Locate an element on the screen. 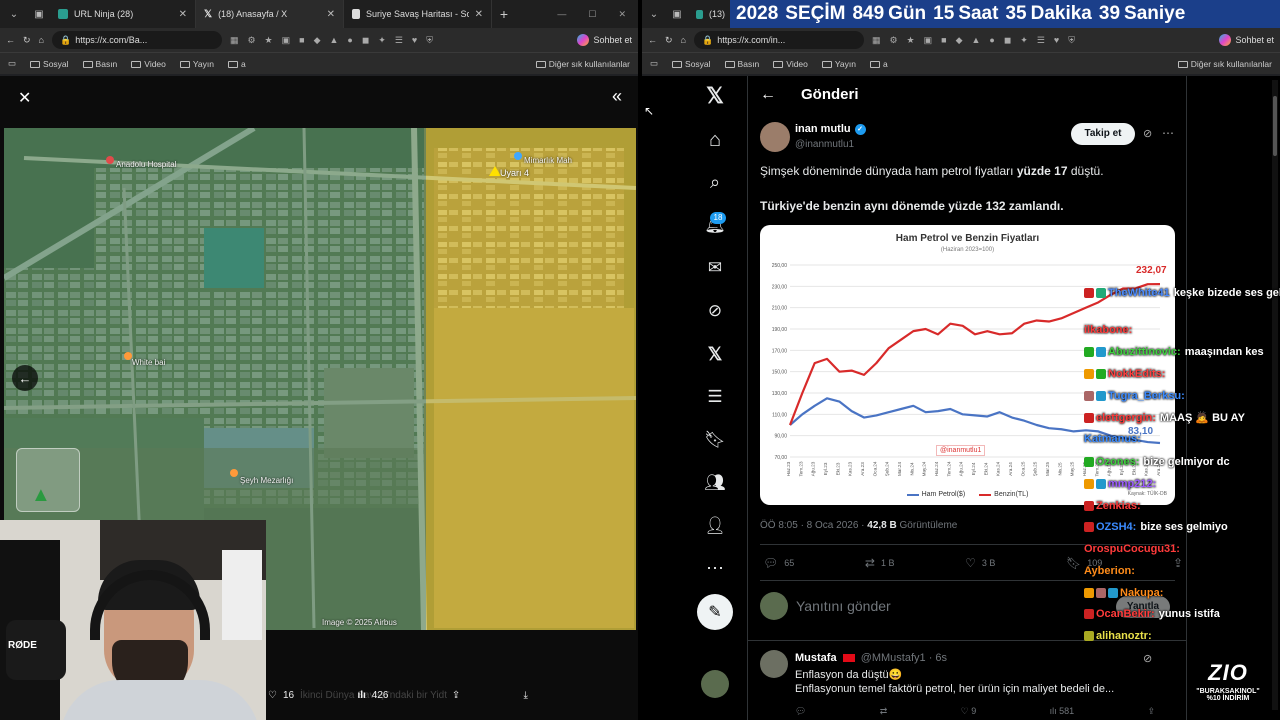 This screenshot has height=720, width=1280. chat-message: Zenkias: is located at coordinates (1112, 506).